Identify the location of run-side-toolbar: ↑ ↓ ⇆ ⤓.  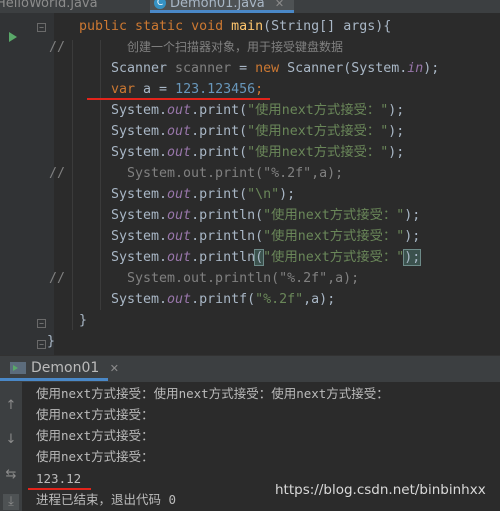
(11, 446).